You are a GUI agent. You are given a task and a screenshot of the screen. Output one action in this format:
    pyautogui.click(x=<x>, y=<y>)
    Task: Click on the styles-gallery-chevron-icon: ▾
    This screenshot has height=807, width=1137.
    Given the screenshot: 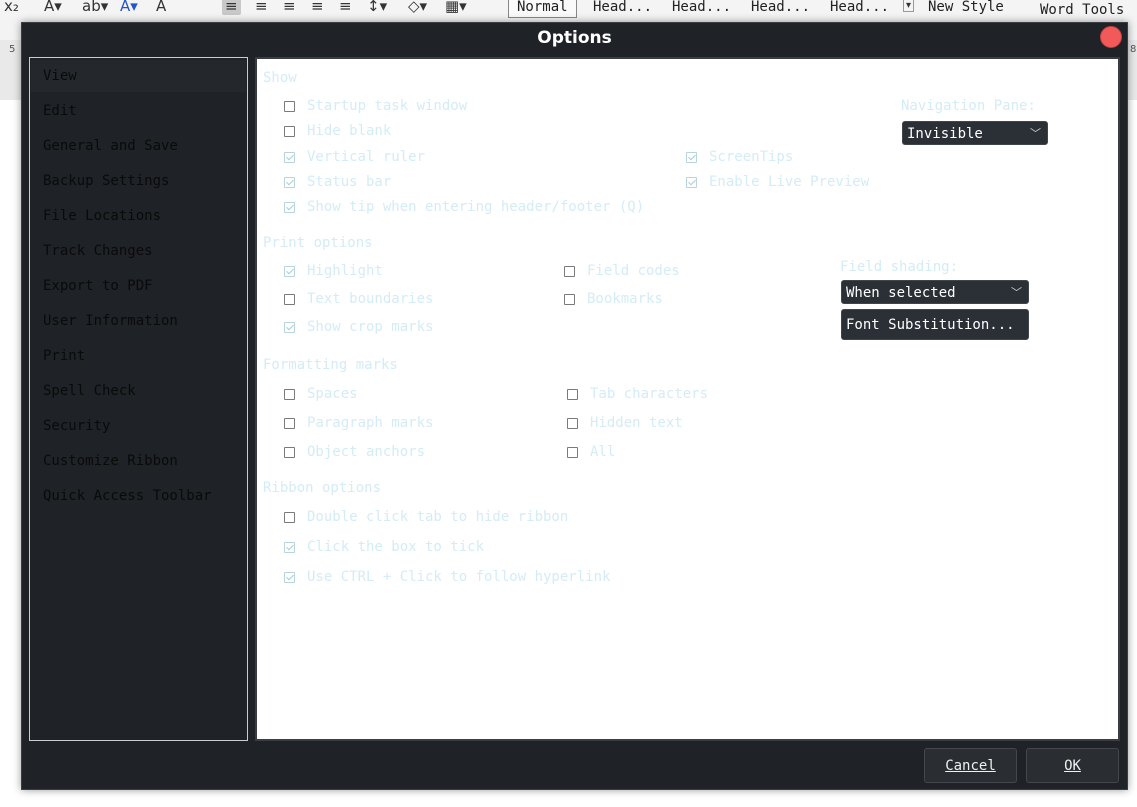 What is the action you would take?
    pyautogui.click(x=909, y=6)
    